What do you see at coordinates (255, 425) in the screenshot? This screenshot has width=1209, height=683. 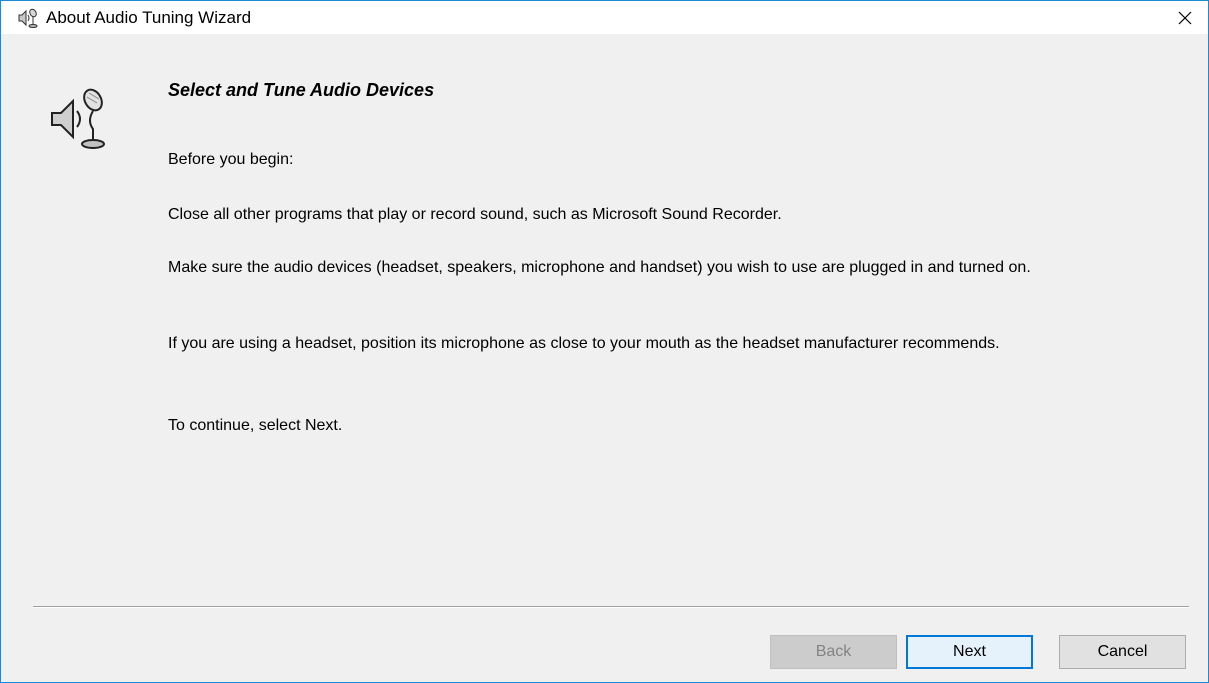 I see `instruction-continue: To continue, select Next.` at bounding box center [255, 425].